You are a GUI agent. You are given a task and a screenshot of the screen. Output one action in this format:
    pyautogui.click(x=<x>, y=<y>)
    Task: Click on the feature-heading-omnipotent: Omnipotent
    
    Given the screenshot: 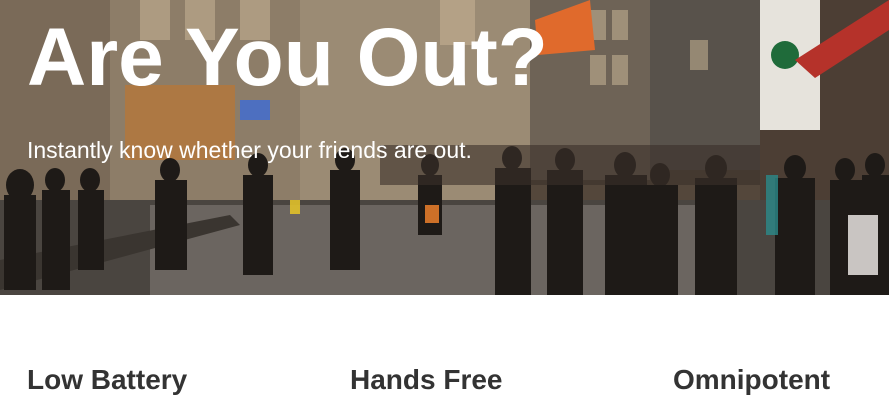 What is the action you would take?
    pyautogui.click(x=752, y=379)
    